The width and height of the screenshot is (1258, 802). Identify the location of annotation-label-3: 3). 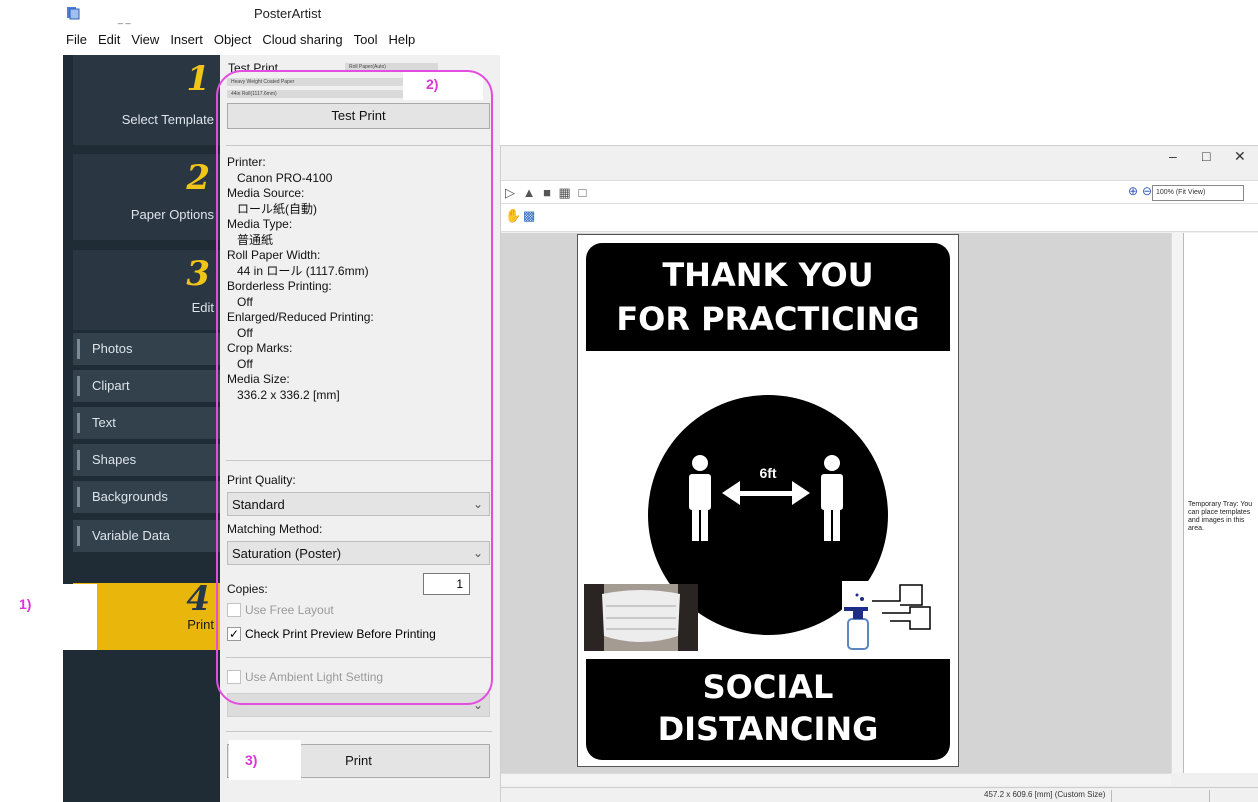
(251, 760).